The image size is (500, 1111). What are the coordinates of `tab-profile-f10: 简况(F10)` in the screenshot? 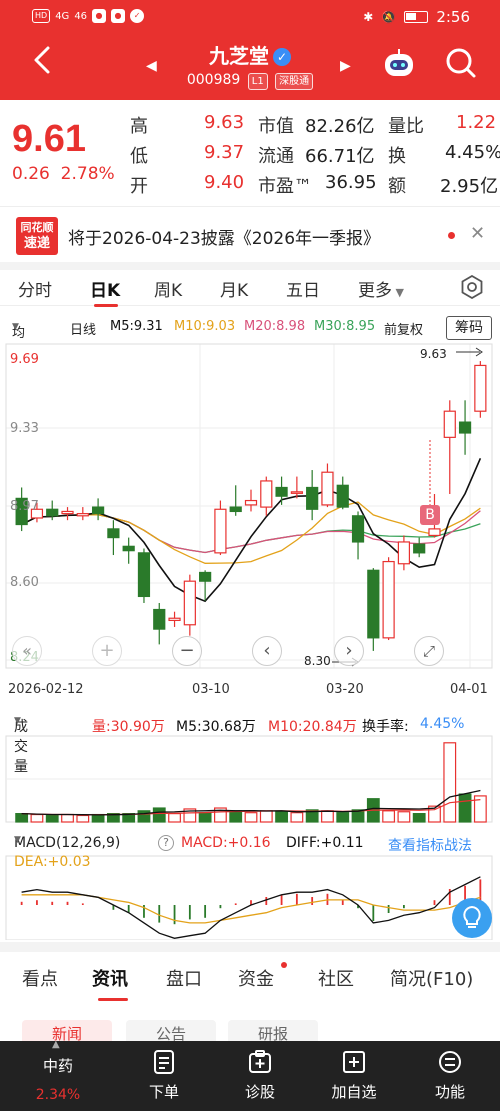 It's located at (431, 978).